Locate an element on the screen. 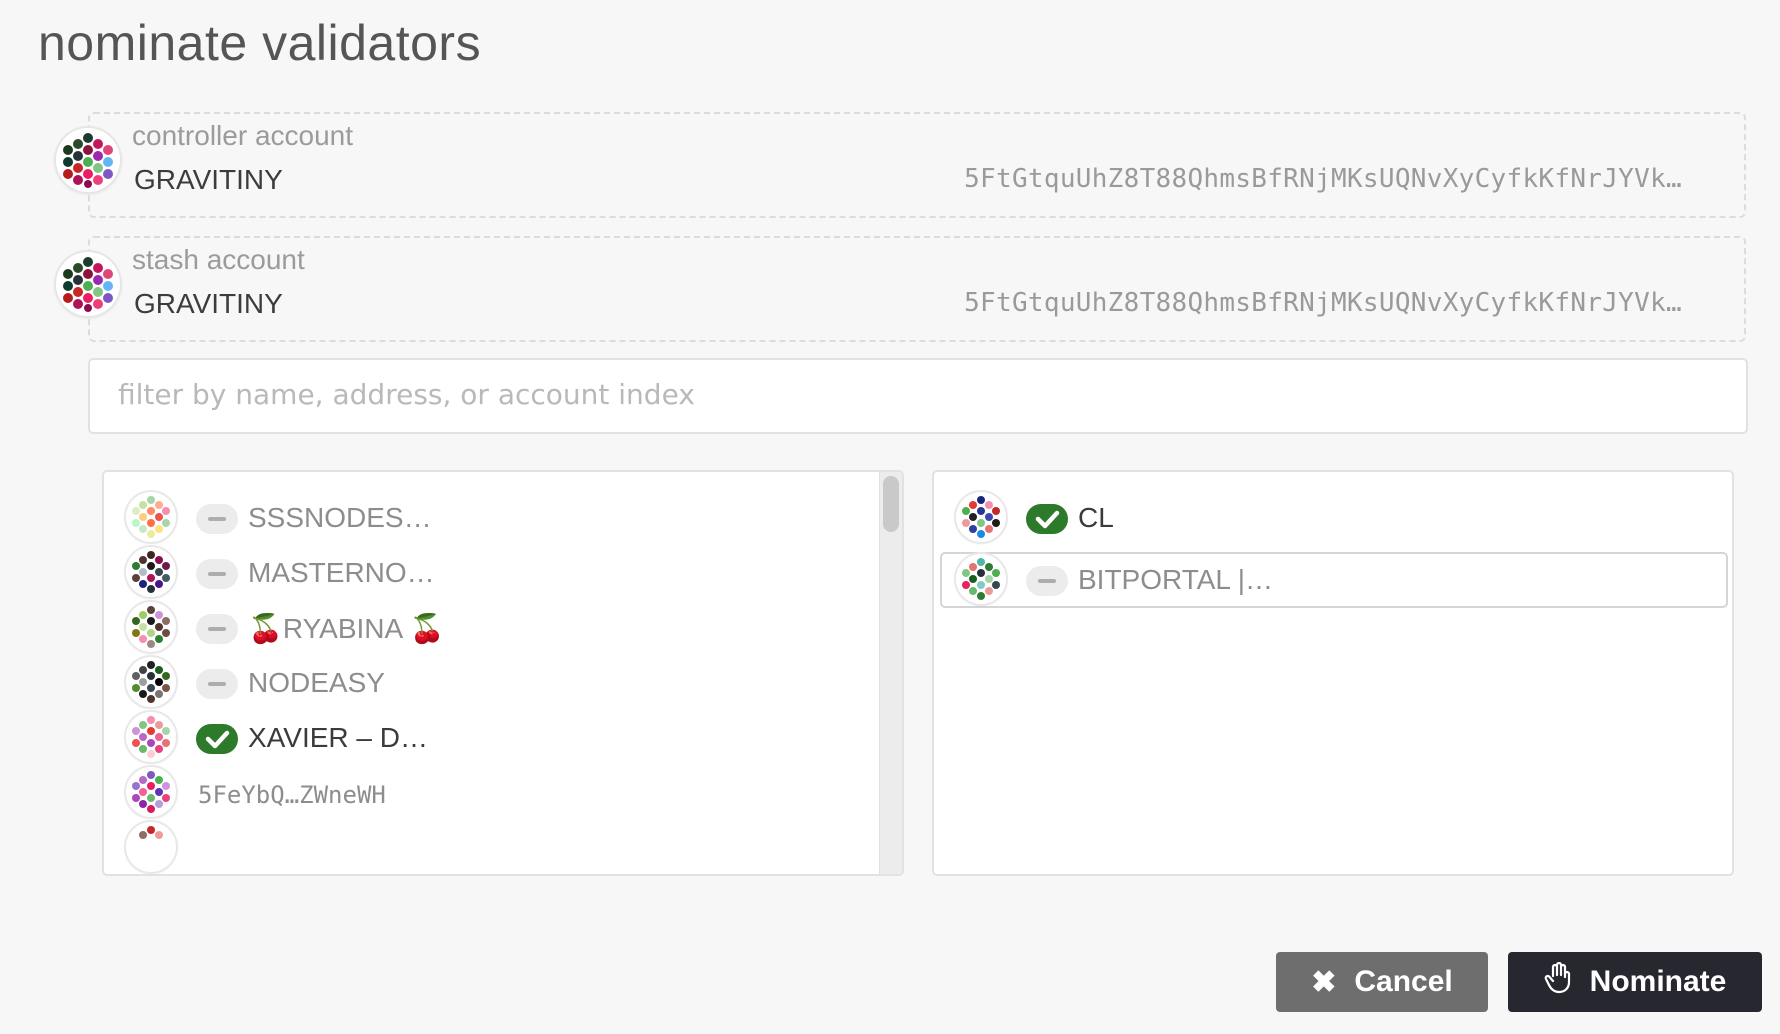 The image size is (1780, 1034). hand-icon is located at coordinates (1558, 981).